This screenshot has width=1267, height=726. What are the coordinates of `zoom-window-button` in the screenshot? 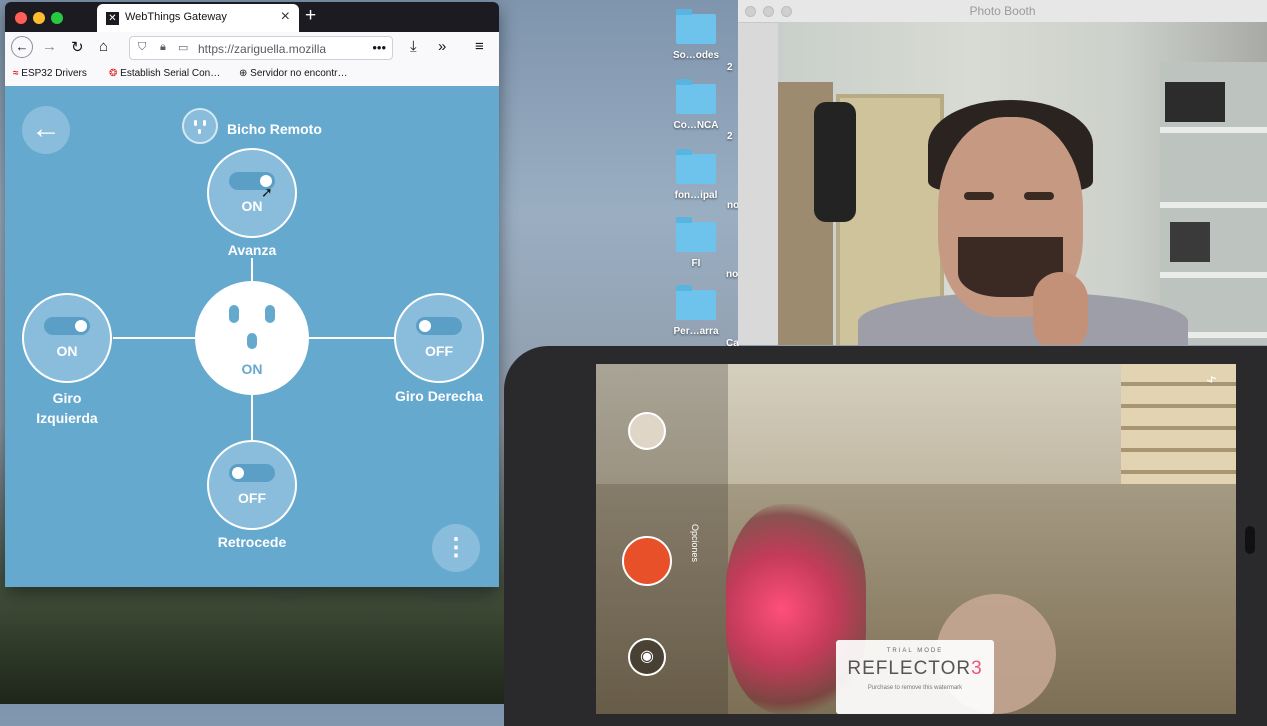 It's located at (57, 18).